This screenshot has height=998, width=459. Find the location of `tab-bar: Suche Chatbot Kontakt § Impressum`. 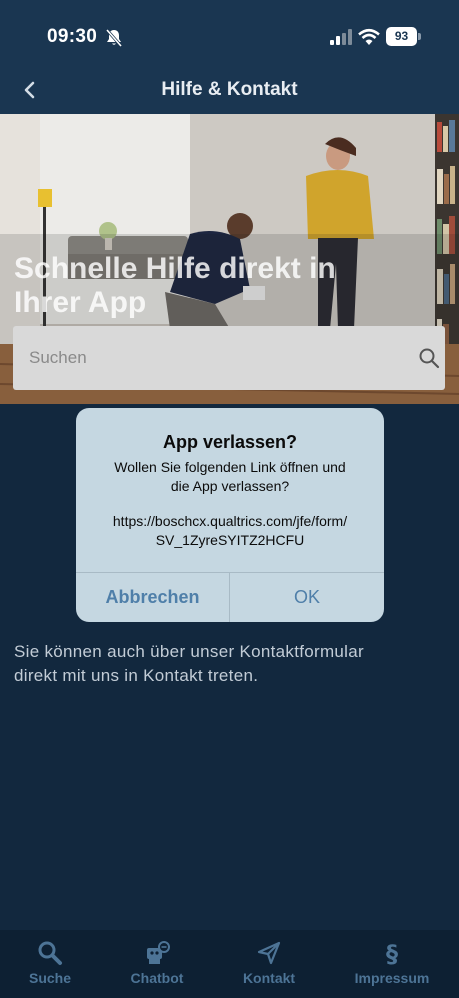

tab-bar: Suche Chatbot Kontakt § Impressum is located at coordinates (229, 964).